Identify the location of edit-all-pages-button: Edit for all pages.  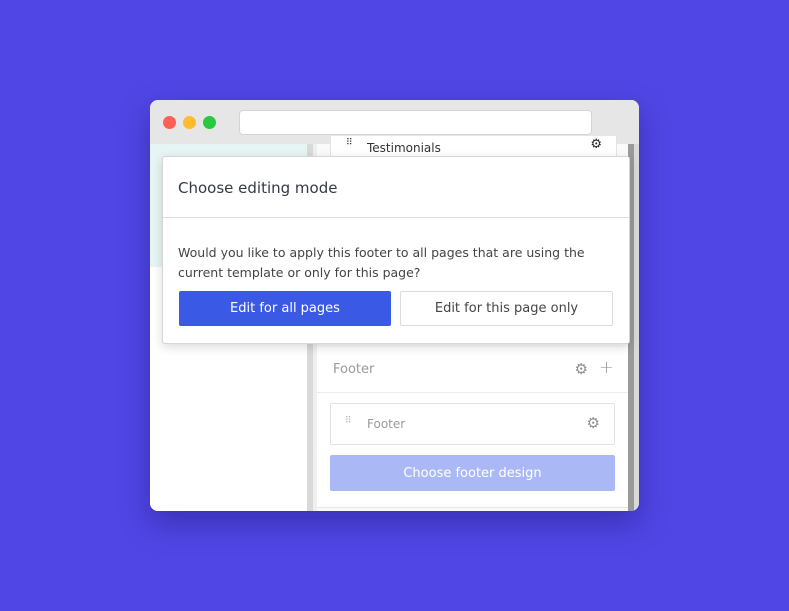
(285, 308).